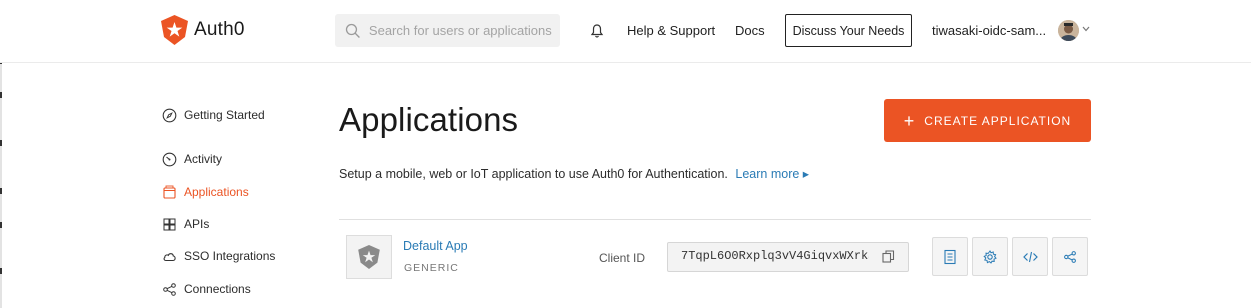 The height and width of the screenshot is (308, 1251). I want to click on app-name-link: Default App, so click(435, 246).